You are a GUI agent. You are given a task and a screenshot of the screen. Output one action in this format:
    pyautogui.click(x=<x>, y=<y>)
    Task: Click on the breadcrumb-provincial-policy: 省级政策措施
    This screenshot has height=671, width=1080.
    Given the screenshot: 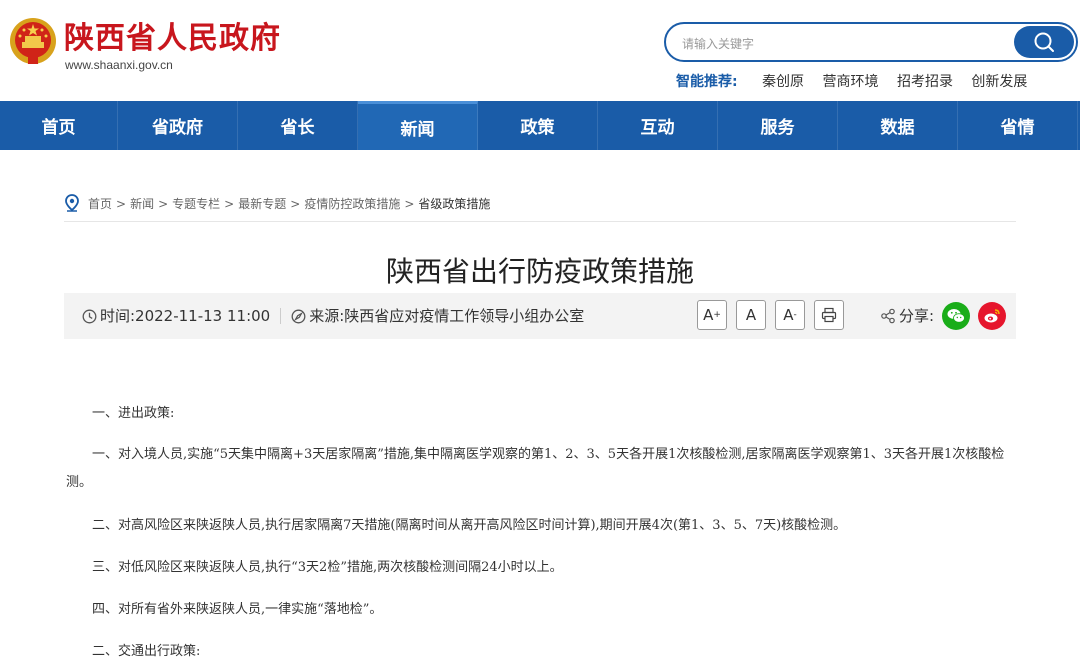 What is the action you would take?
    pyautogui.click(x=454, y=204)
    